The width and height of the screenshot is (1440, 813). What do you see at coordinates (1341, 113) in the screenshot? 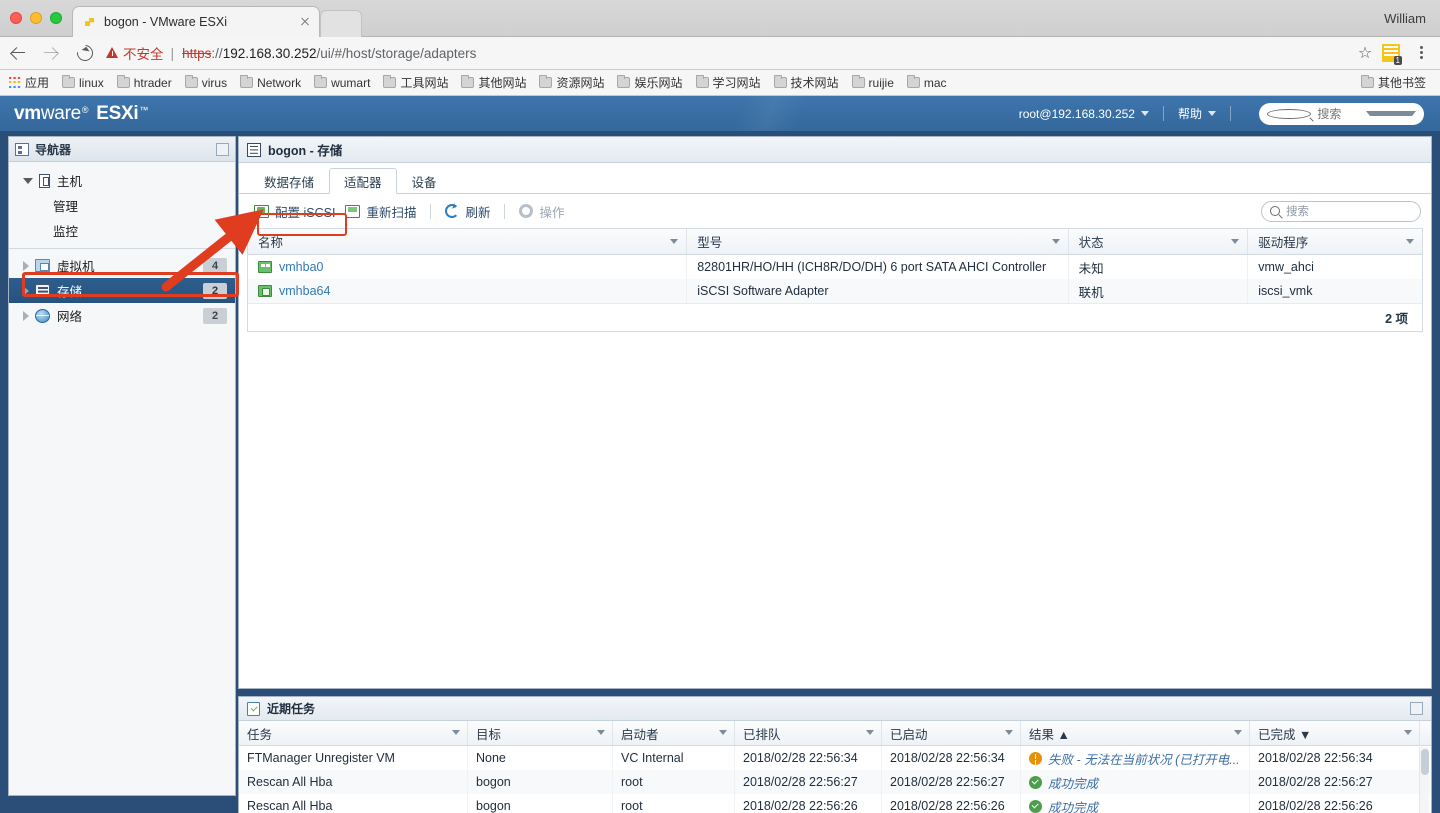
I see `global-search-input: 搜索` at bounding box center [1341, 113].